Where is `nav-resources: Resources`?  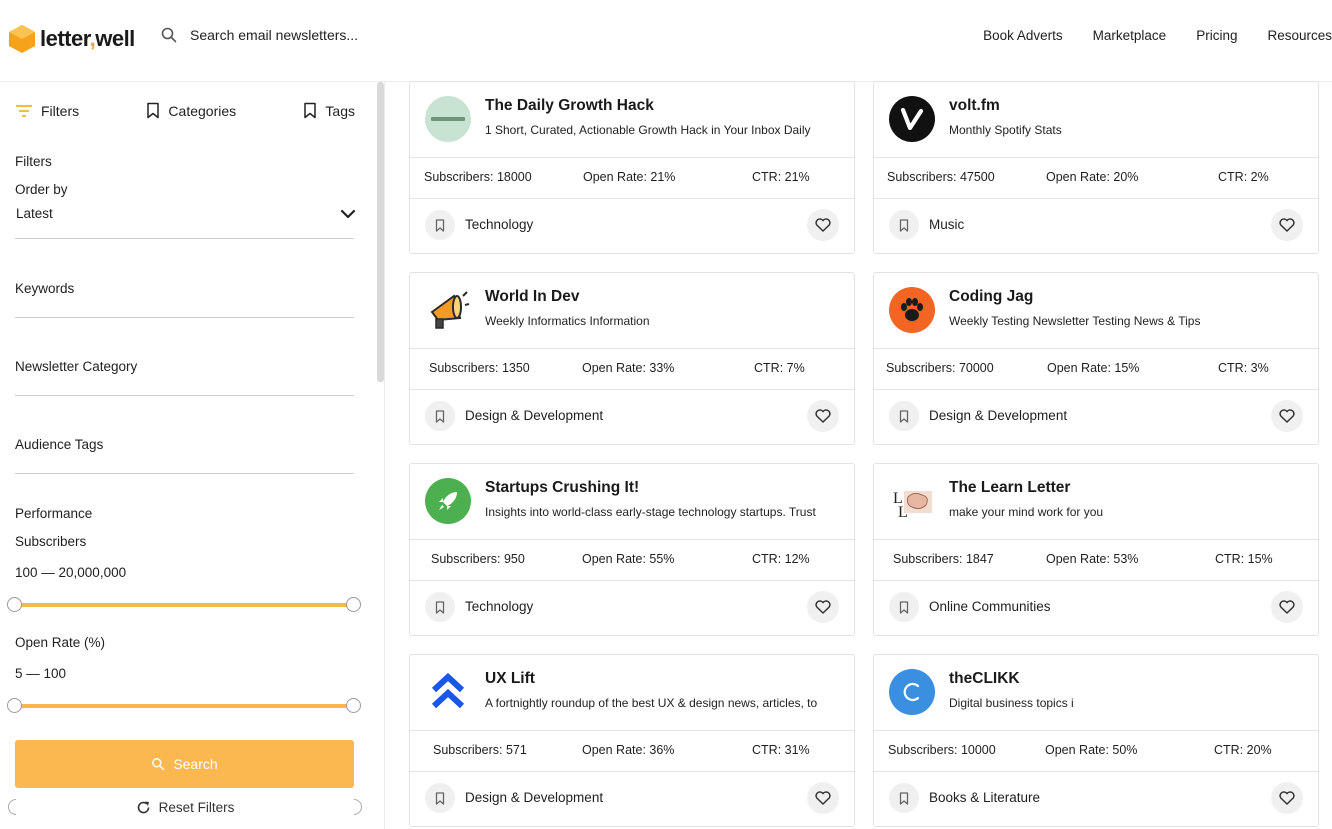 nav-resources: Resources is located at coordinates (1299, 35).